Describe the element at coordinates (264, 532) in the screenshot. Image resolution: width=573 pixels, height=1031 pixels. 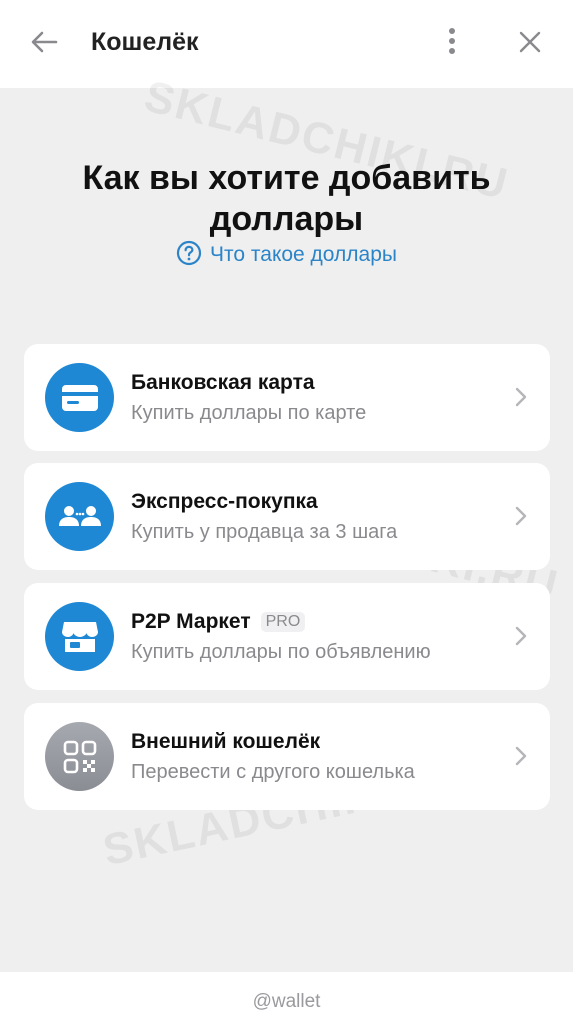
I see `option-subtitle: Купить у продавца за 3 шага` at that location.